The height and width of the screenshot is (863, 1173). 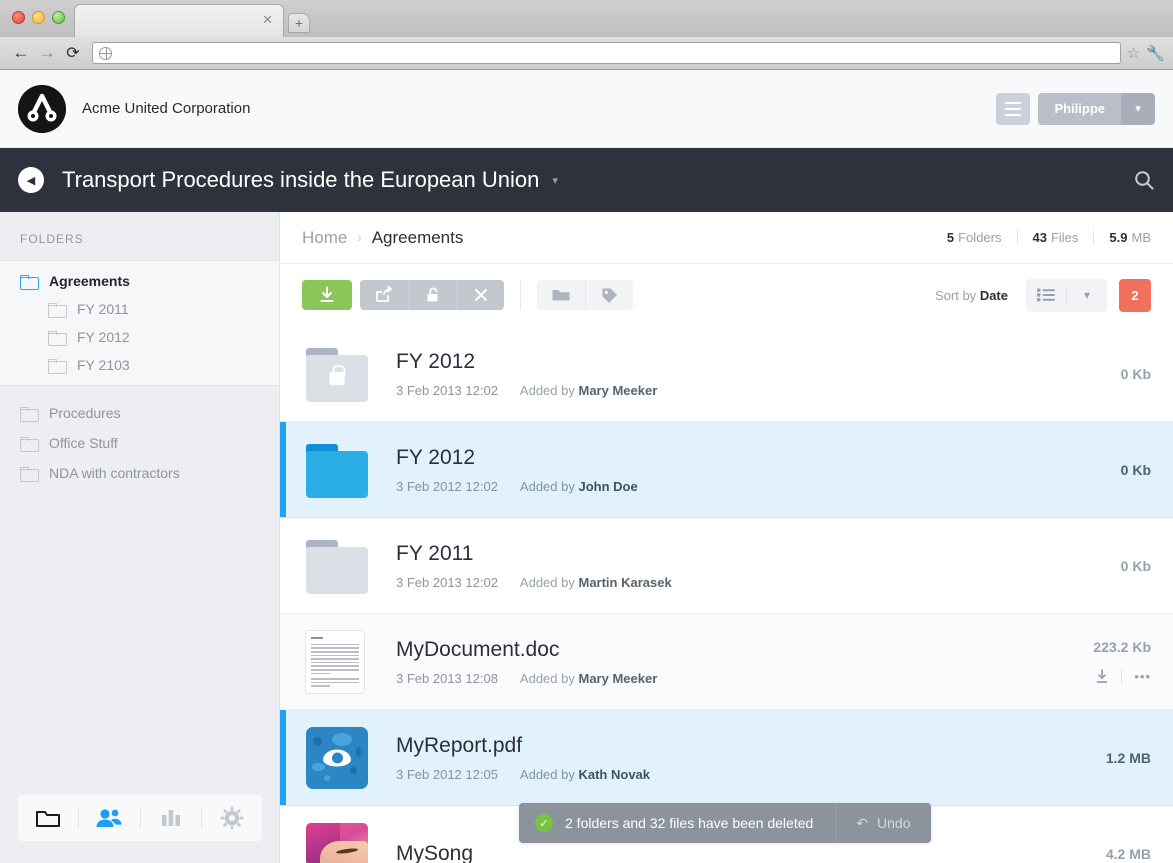 I want to click on title-chevron-down-icon: ▾, so click(x=555, y=180).